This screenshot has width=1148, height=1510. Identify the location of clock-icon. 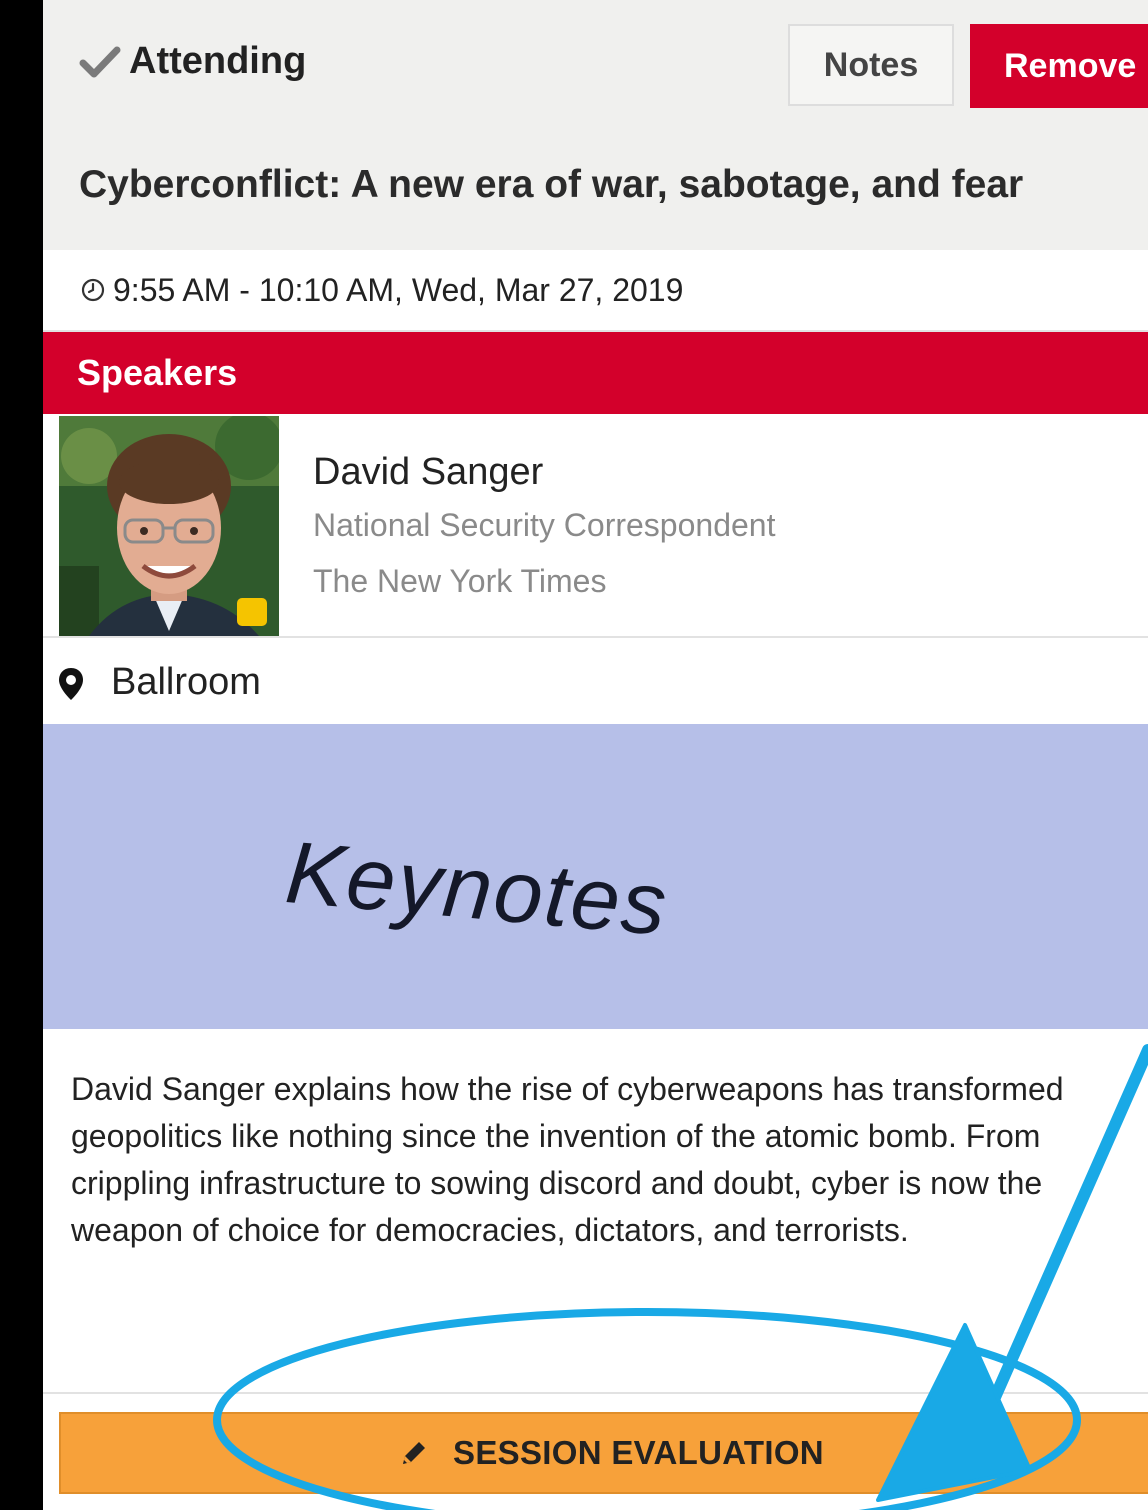
(93, 290).